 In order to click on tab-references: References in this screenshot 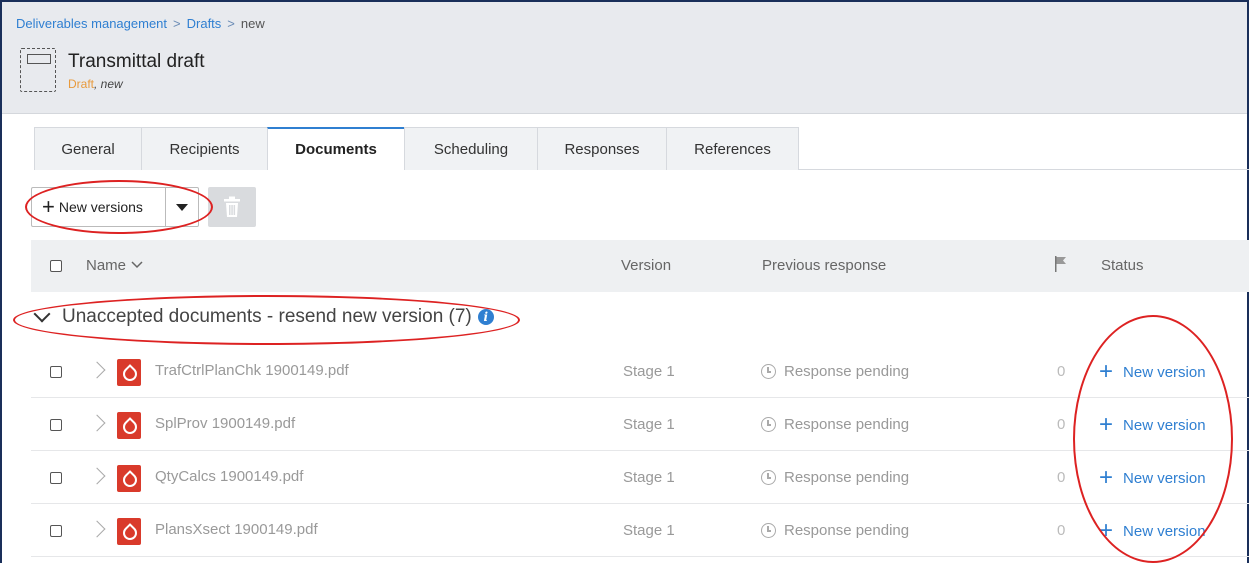, I will do `click(732, 148)`.